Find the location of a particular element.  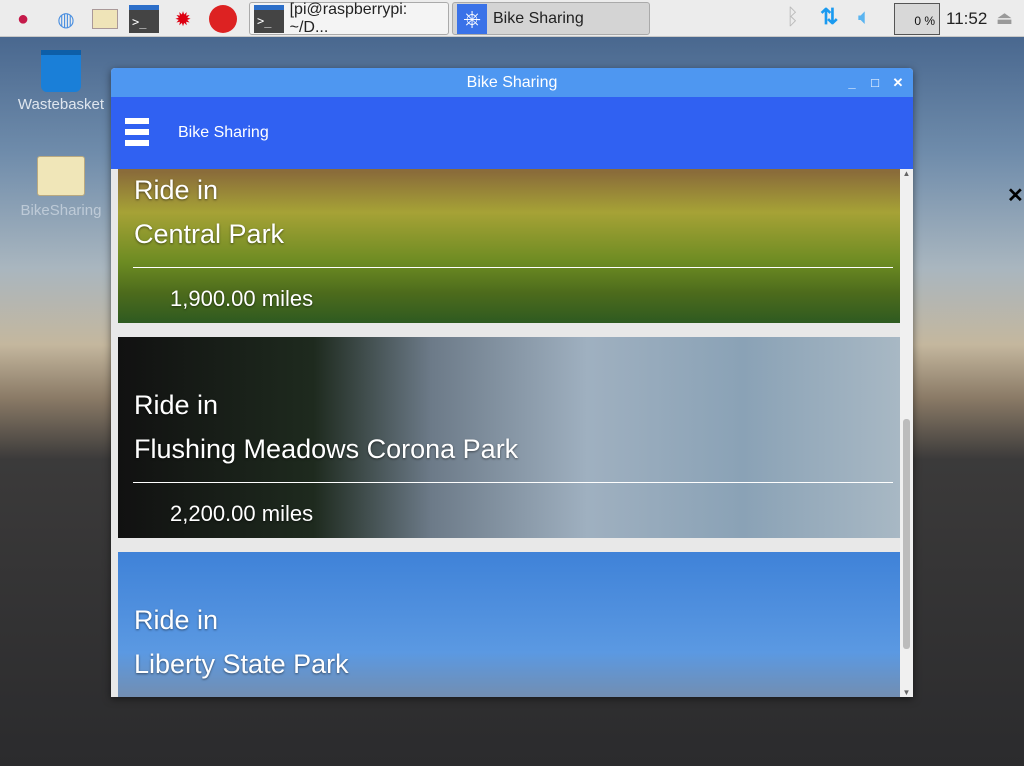

scroll-up-icon: ▲ is located at coordinates (906, 173).